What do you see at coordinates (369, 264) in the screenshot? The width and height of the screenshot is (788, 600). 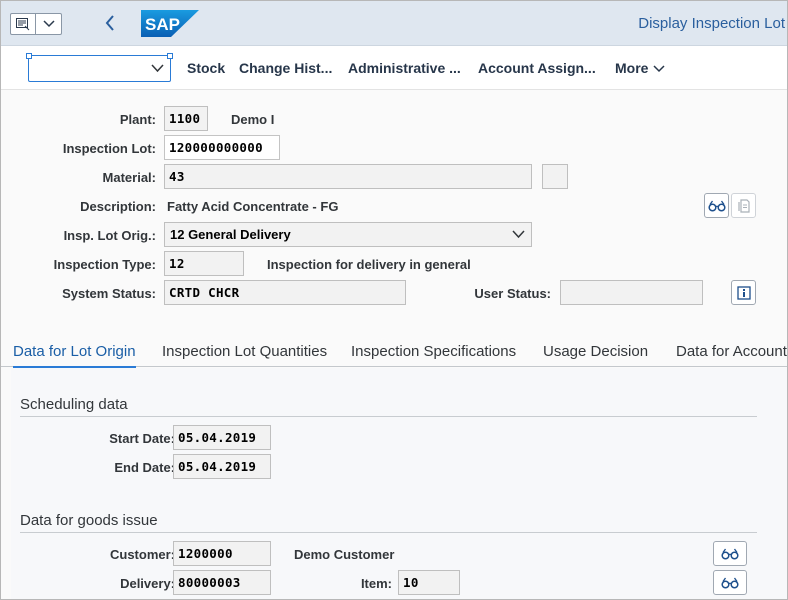 I see `inspection-type-description: Inspection for delivery in general` at bounding box center [369, 264].